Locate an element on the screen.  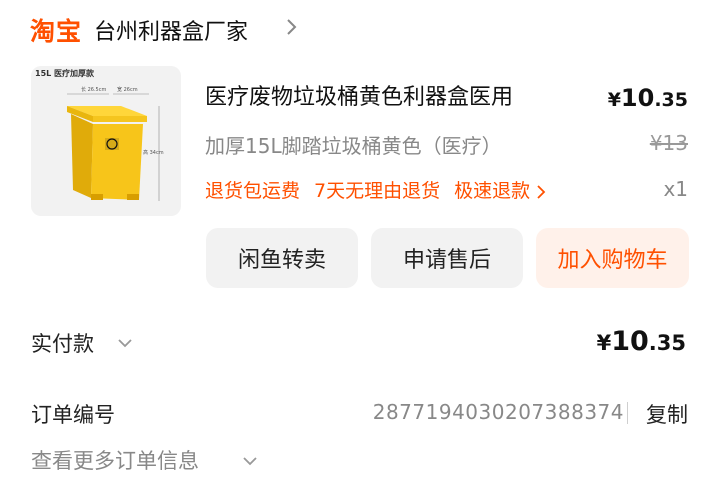
divider is located at coordinates (627, 413).